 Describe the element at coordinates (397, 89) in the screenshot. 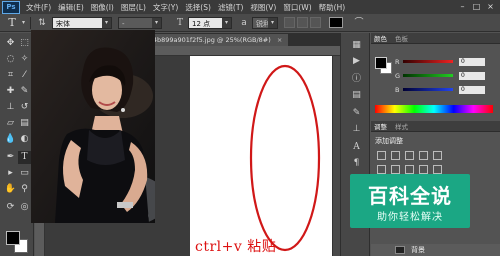

I see `slider-blue-label: B` at that location.